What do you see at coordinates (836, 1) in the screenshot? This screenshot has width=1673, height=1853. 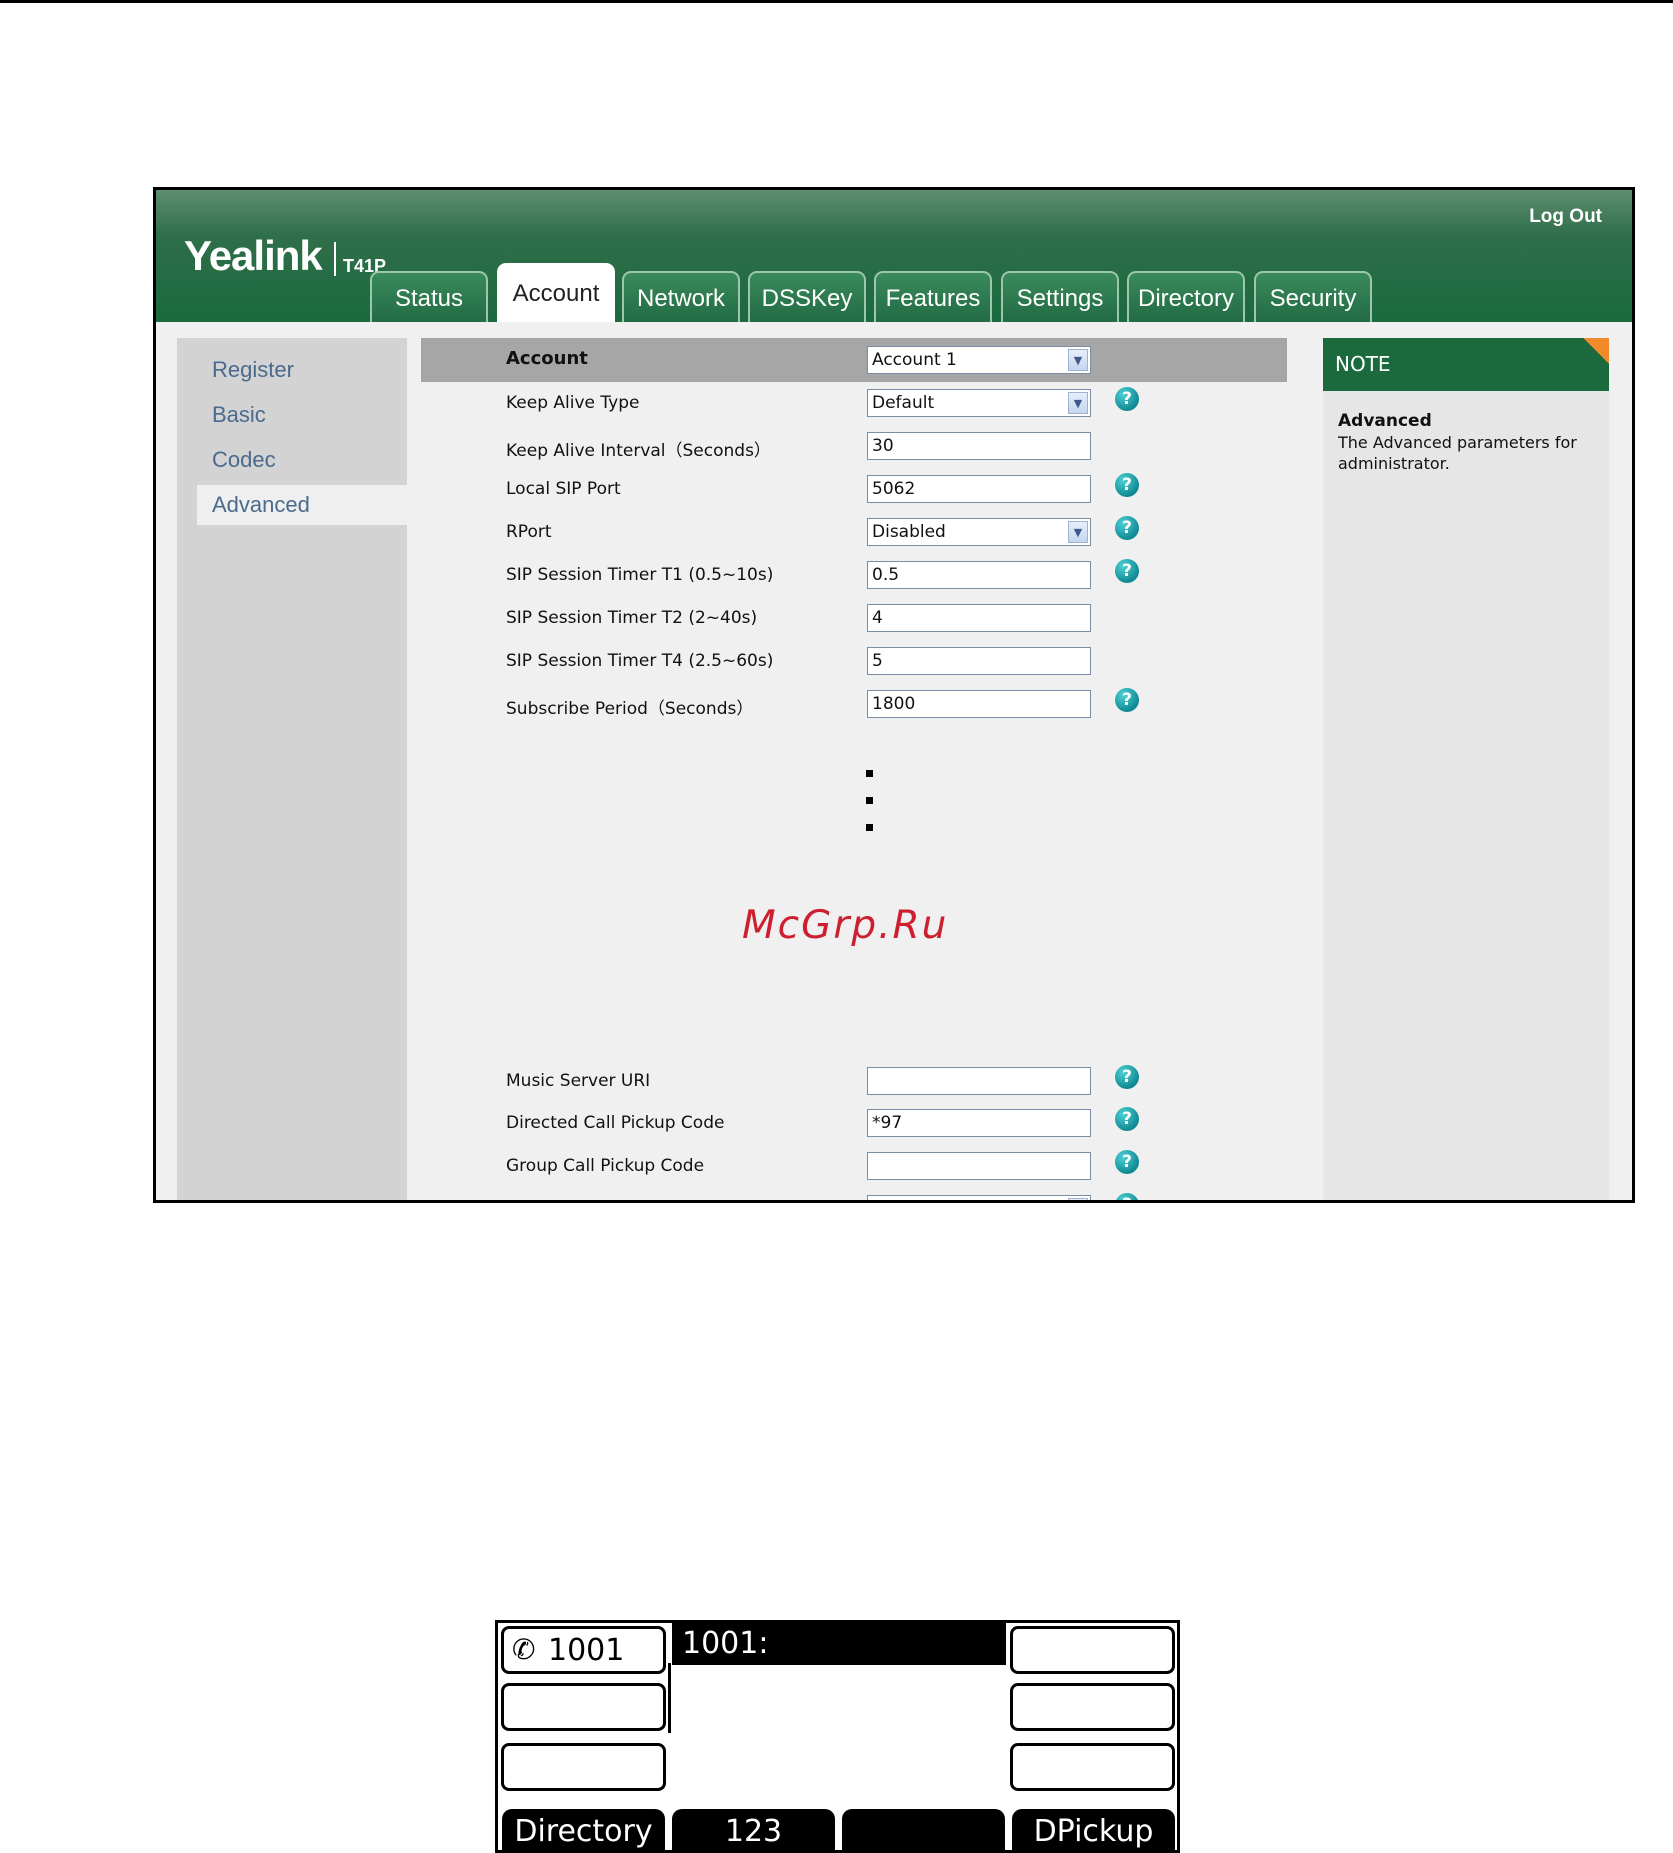 I see `page-top-rule` at bounding box center [836, 1].